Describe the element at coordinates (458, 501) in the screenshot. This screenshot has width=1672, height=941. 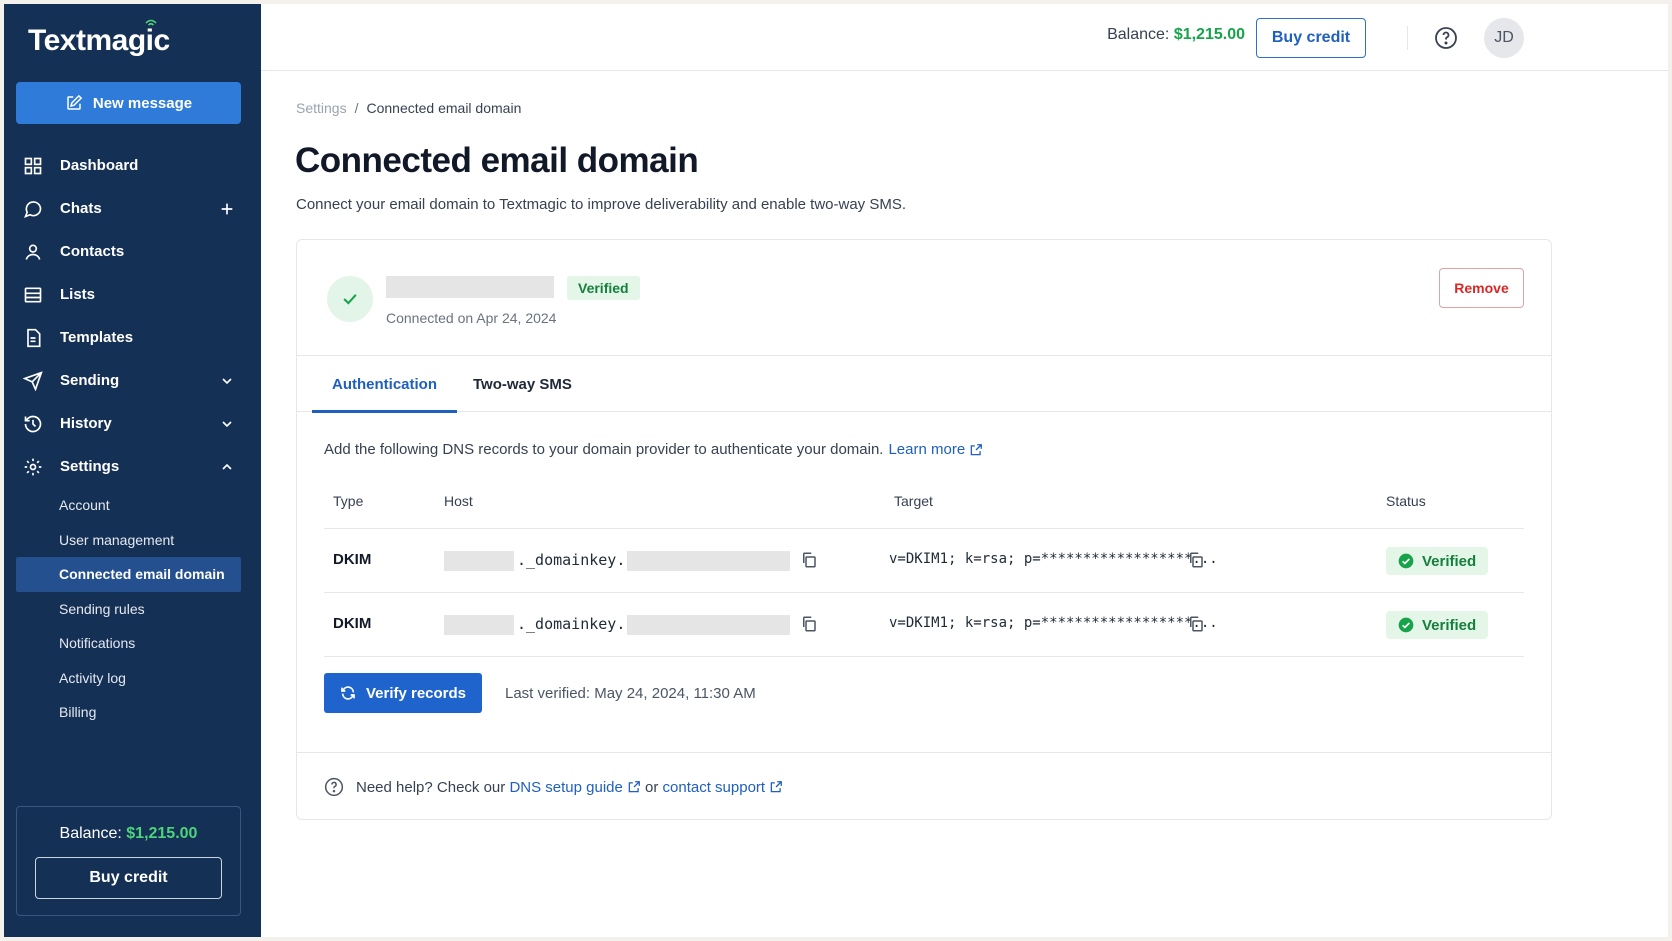
I see `column-header-host: Host` at that location.